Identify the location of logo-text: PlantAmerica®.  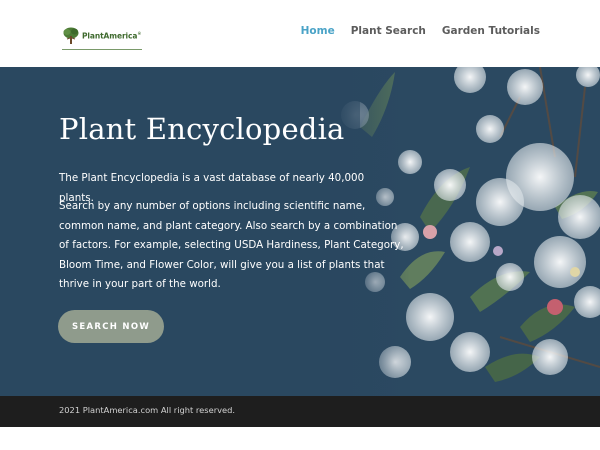
(112, 36).